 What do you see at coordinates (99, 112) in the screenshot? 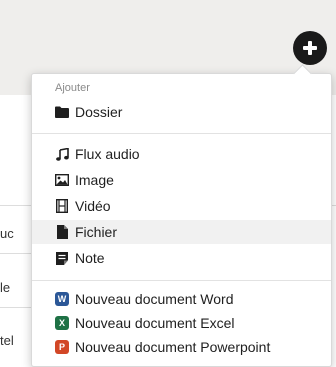
I see `menu-item-label: Dossier` at bounding box center [99, 112].